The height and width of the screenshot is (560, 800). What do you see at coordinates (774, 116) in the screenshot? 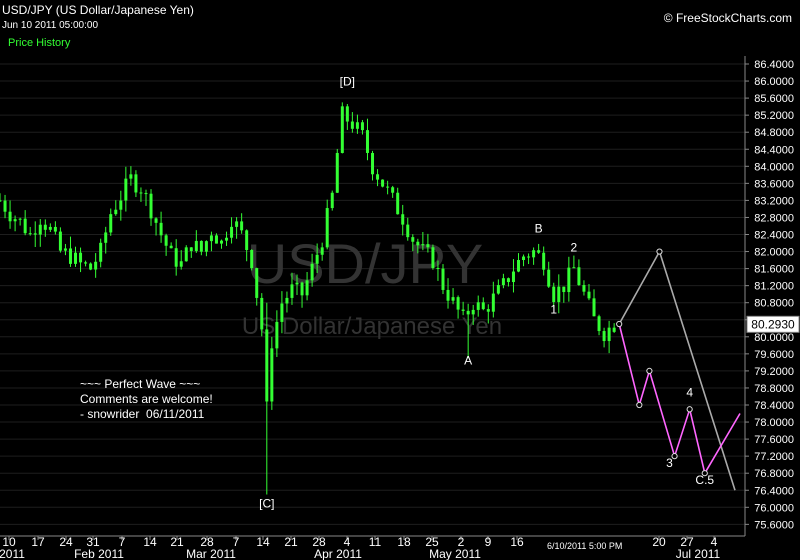
I see `y-tick-label: 85.2000` at bounding box center [774, 116].